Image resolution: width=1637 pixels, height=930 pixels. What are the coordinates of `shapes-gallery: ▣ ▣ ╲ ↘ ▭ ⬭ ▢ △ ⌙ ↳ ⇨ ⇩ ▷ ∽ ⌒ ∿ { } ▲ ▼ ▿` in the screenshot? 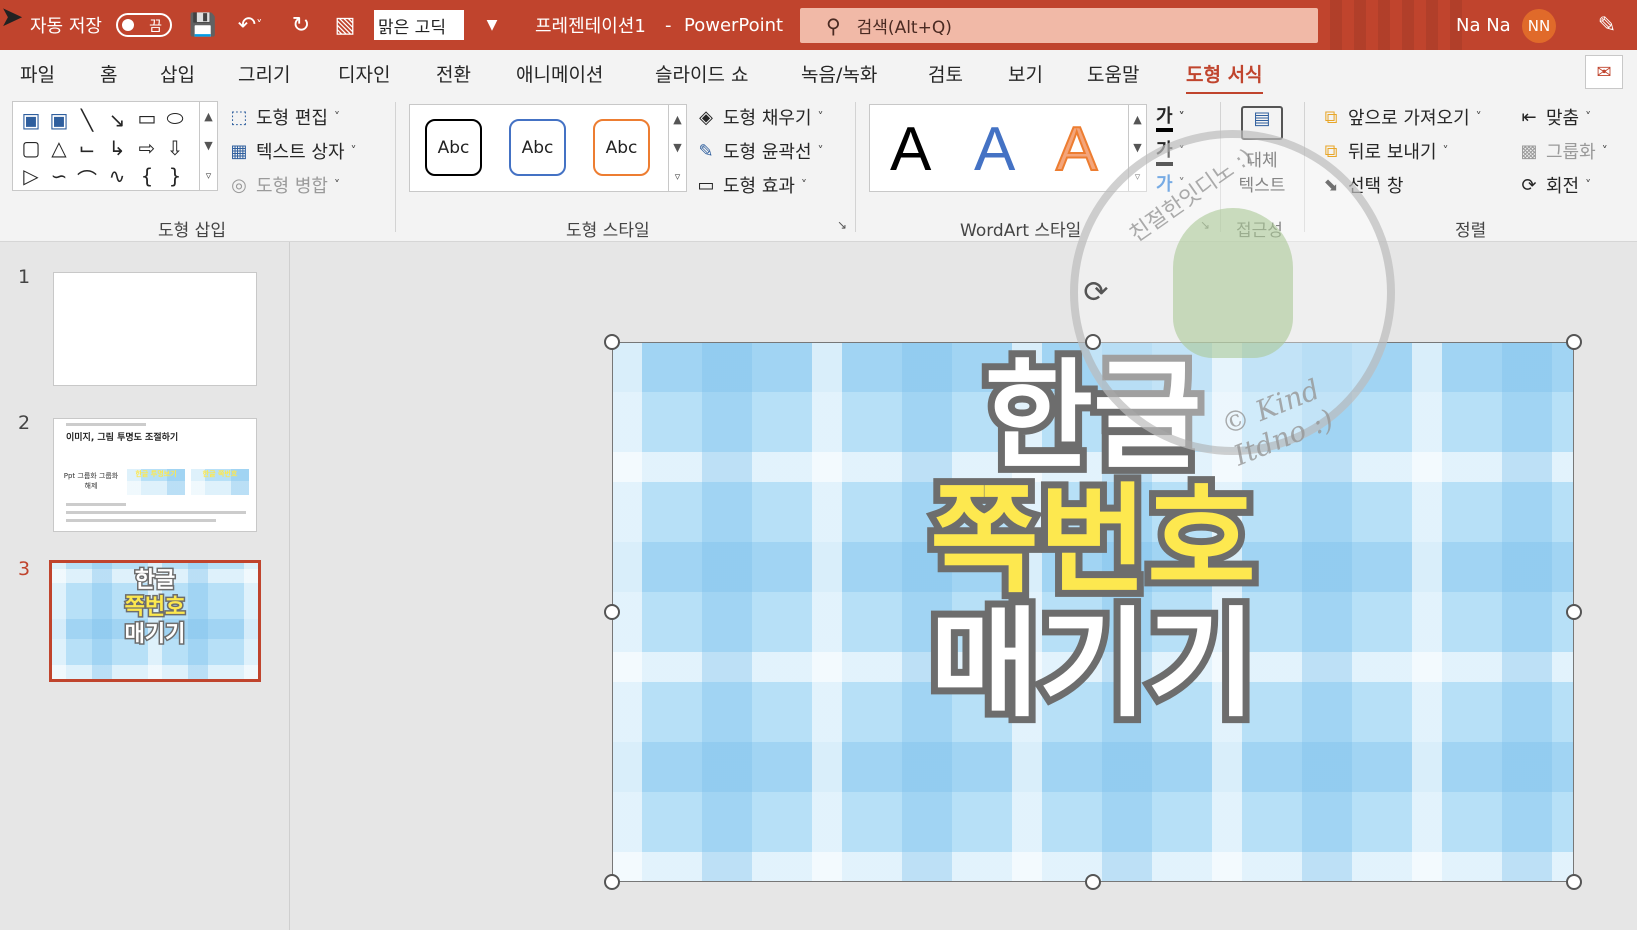 It's located at (115, 147).